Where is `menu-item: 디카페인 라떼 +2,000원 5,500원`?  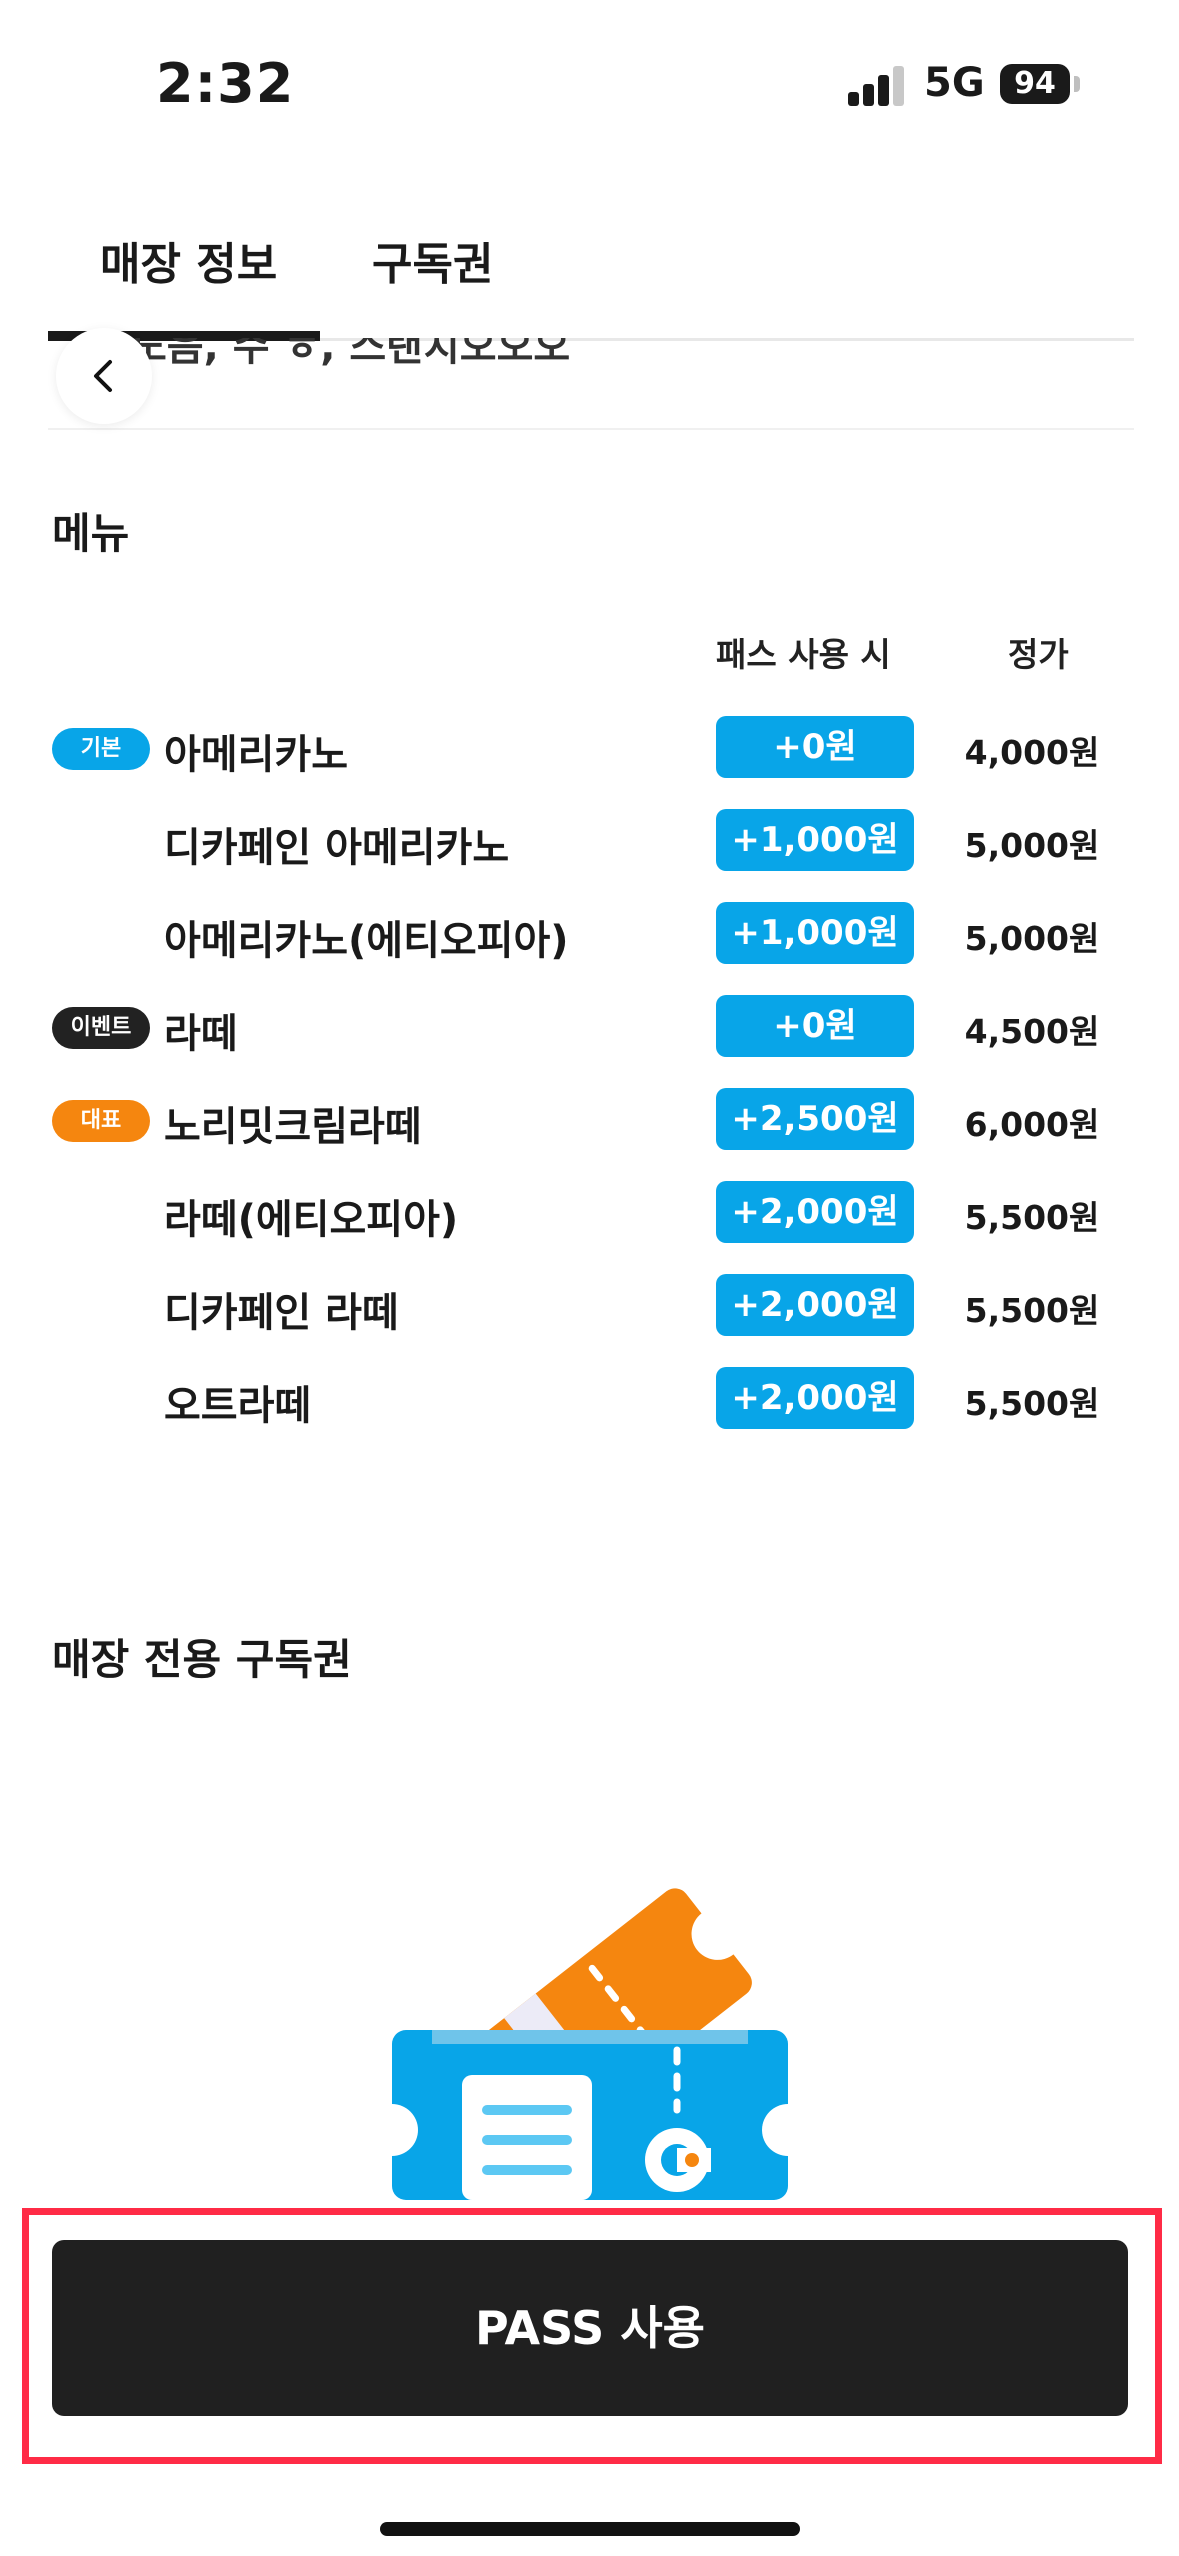
menu-item: 디카페인 라떼 +2,000원 5,500원 is located at coordinates (592, 1305).